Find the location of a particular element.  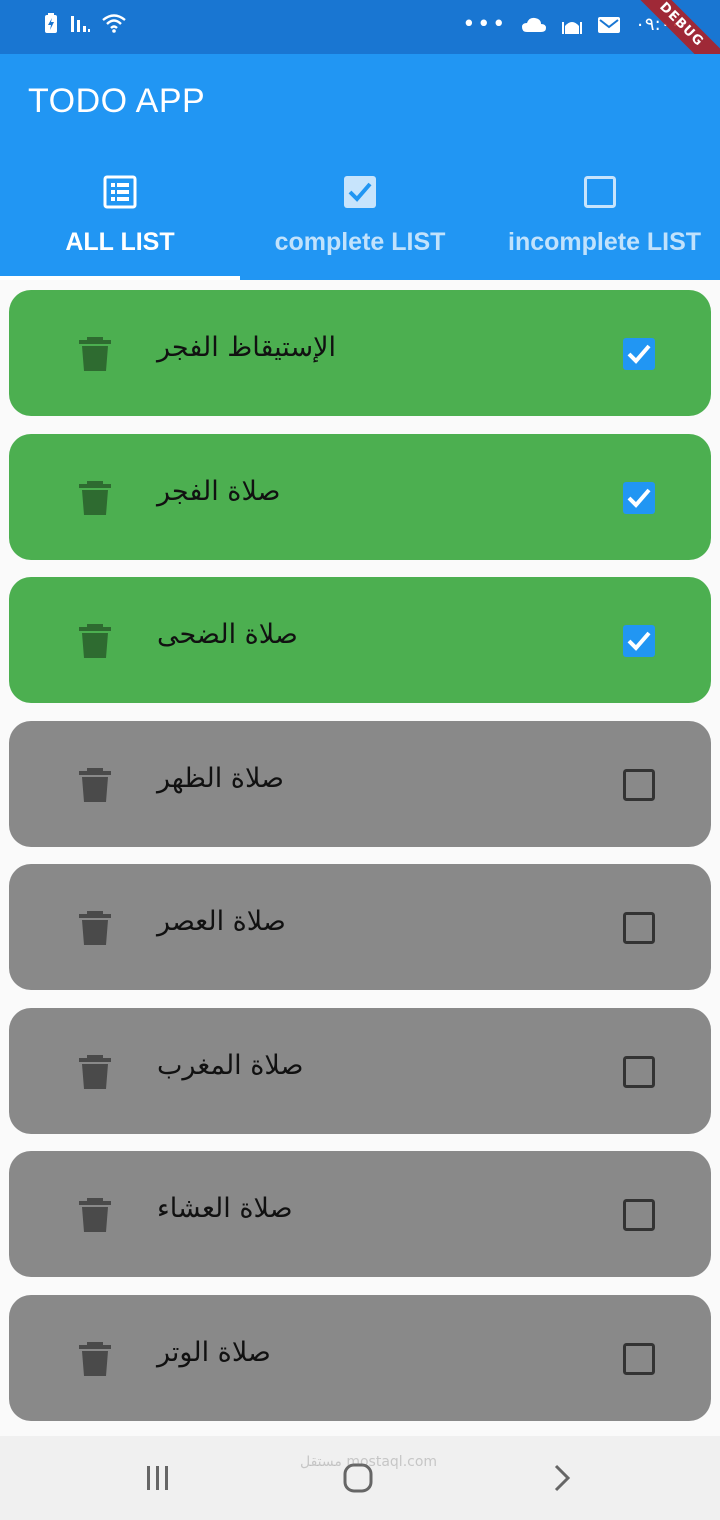

system-nav-bar: مستقل mostaql.com is located at coordinates (360, 1478).